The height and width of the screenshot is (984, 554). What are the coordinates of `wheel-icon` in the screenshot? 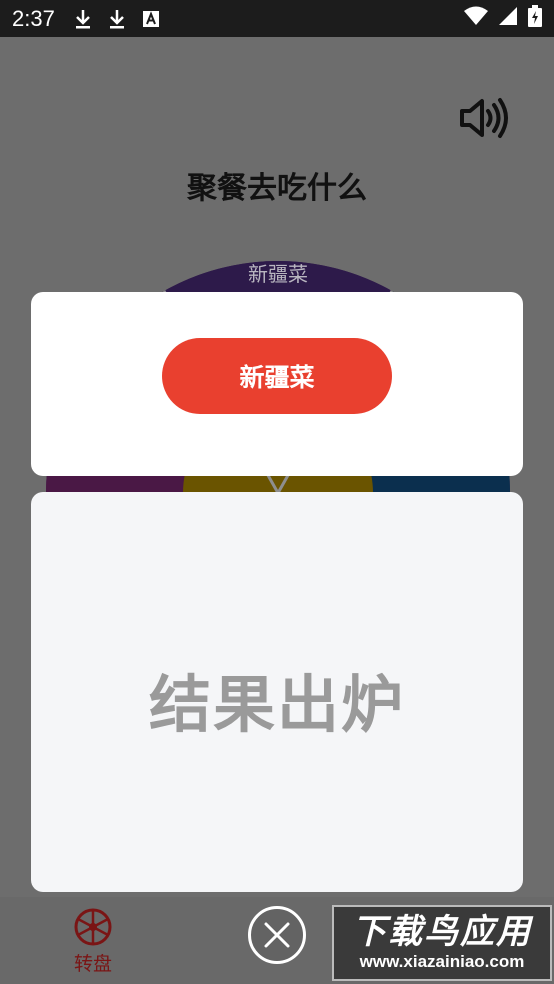 It's located at (93, 927).